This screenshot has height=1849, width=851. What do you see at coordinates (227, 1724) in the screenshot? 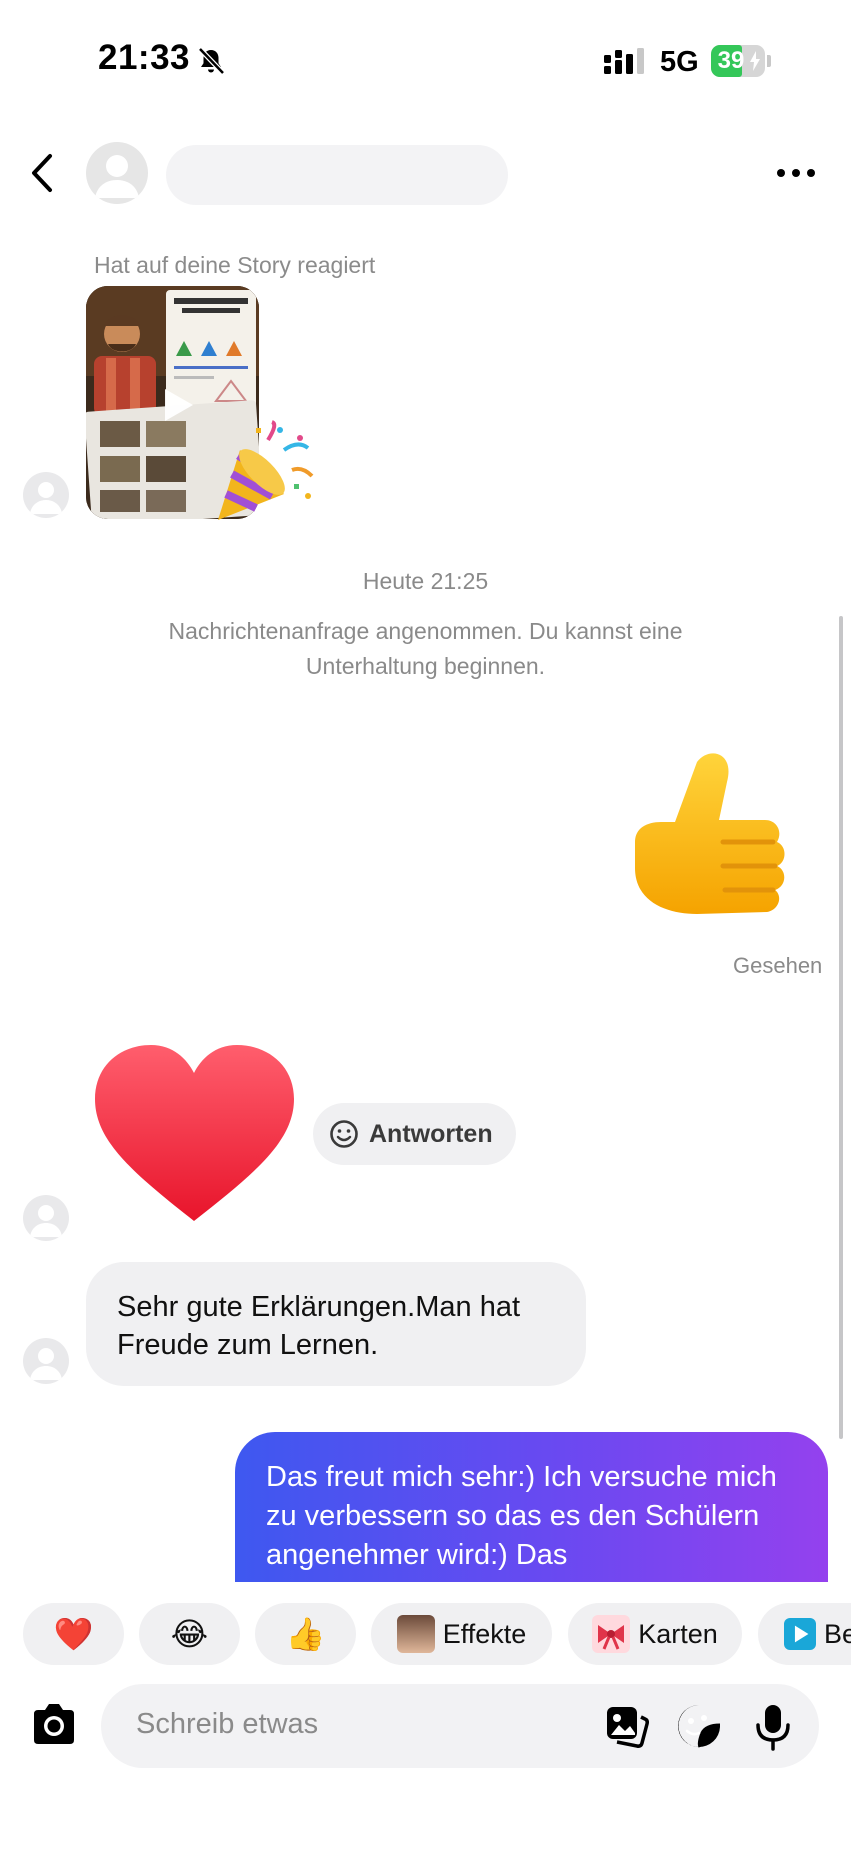
I see `message-input-placeholder: Schreib etwas` at bounding box center [227, 1724].